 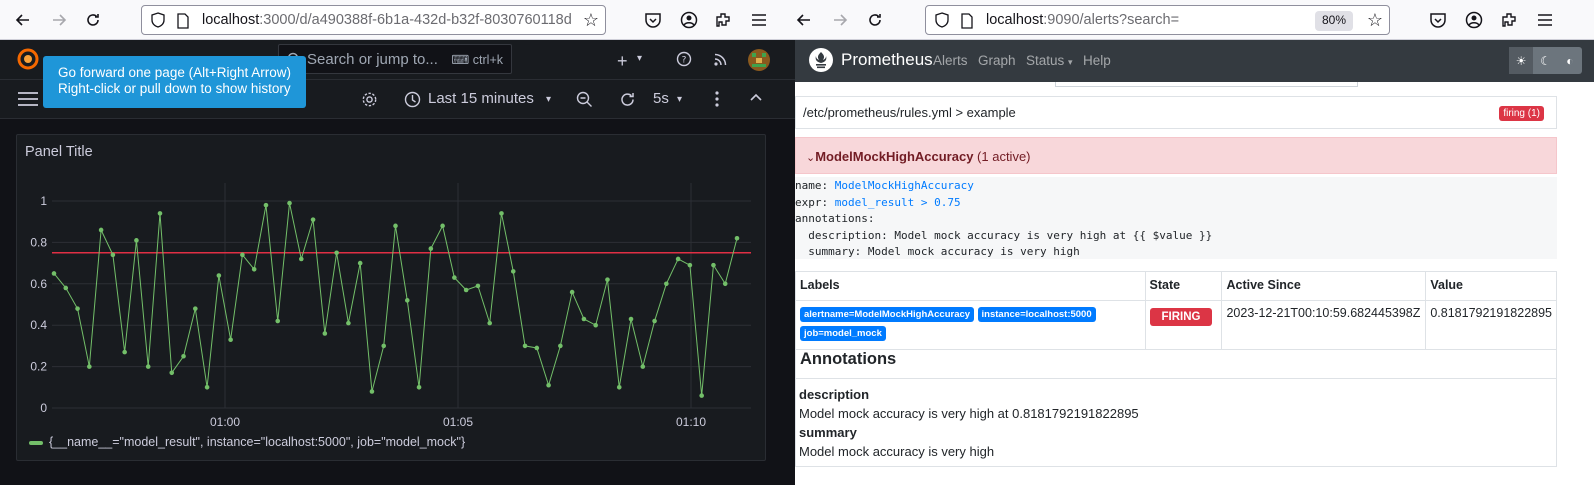 What do you see at coordinates (887, 60) in the screenshot?
I see `prometheus-brand: Prometheus` at bounding box center [887, 60].